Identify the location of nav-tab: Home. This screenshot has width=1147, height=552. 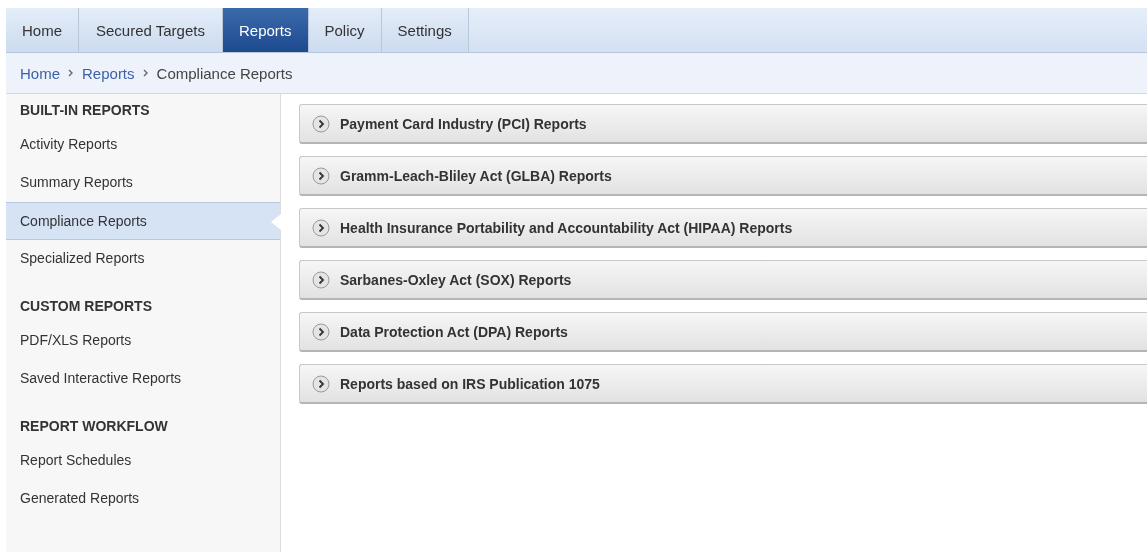
(42, 30).